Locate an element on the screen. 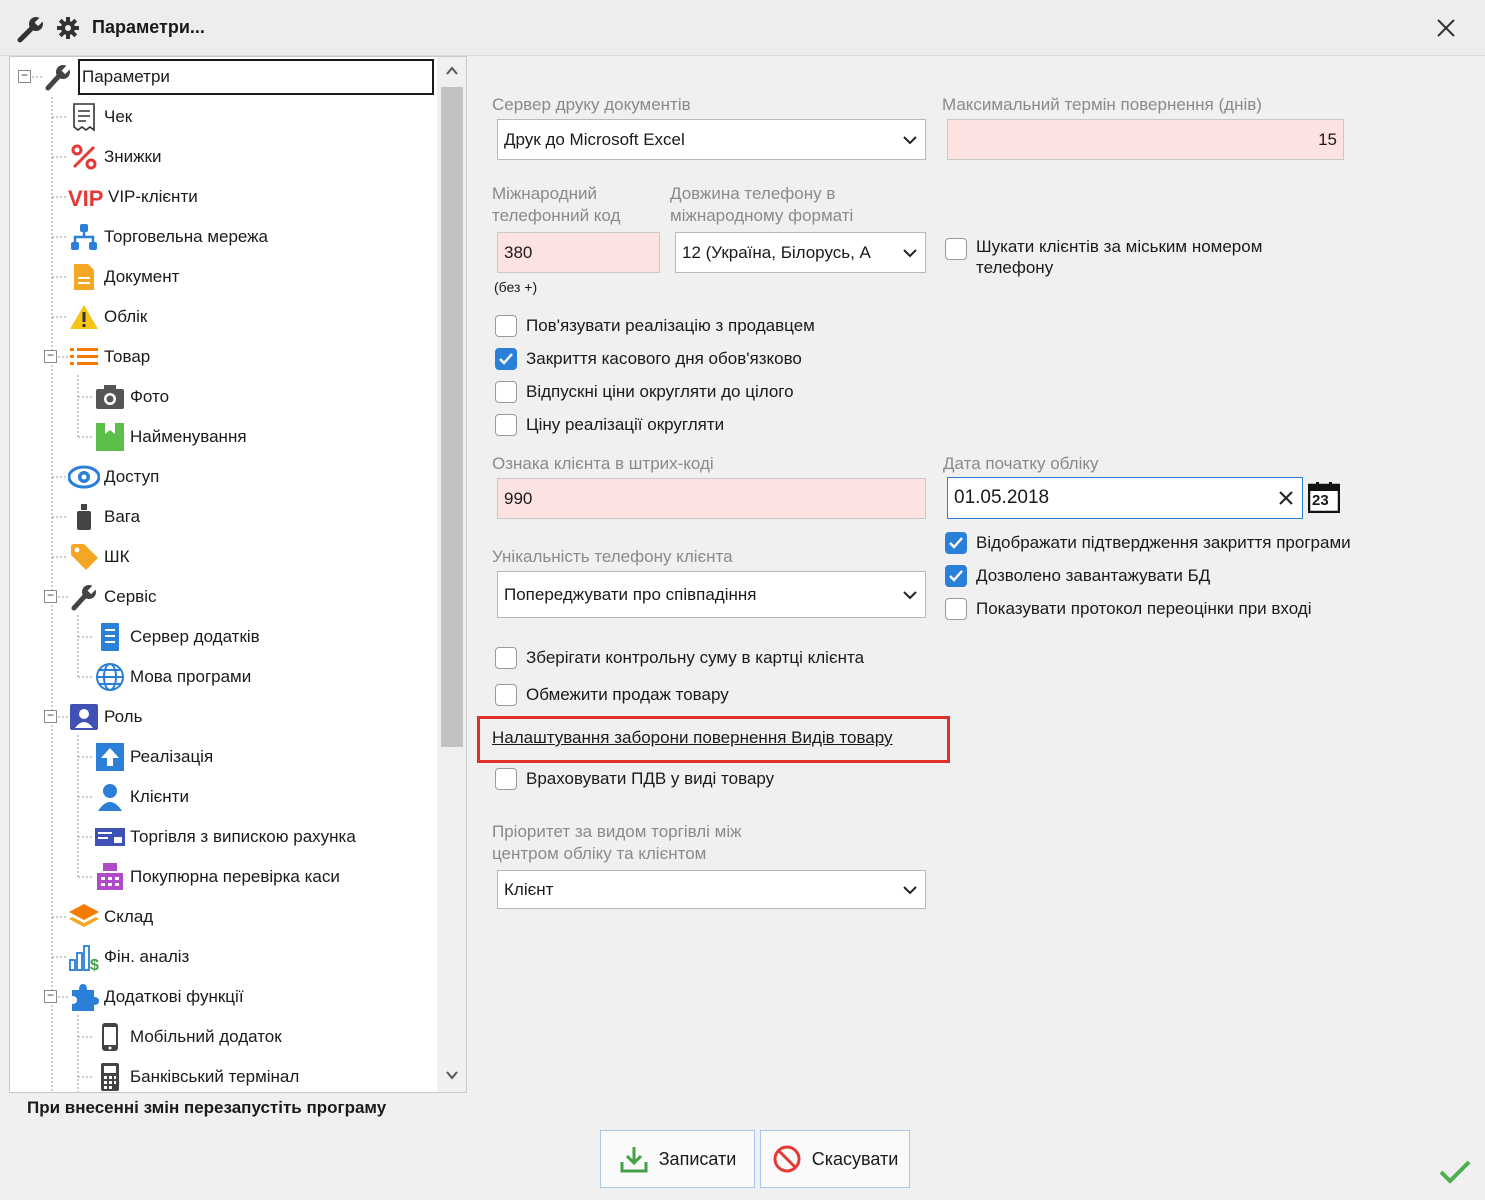 This screenshot has height=1200, width=1485. tree-item-invoice-trade: Торгівля з випискою рахунка is located at coordinates (225, 837).